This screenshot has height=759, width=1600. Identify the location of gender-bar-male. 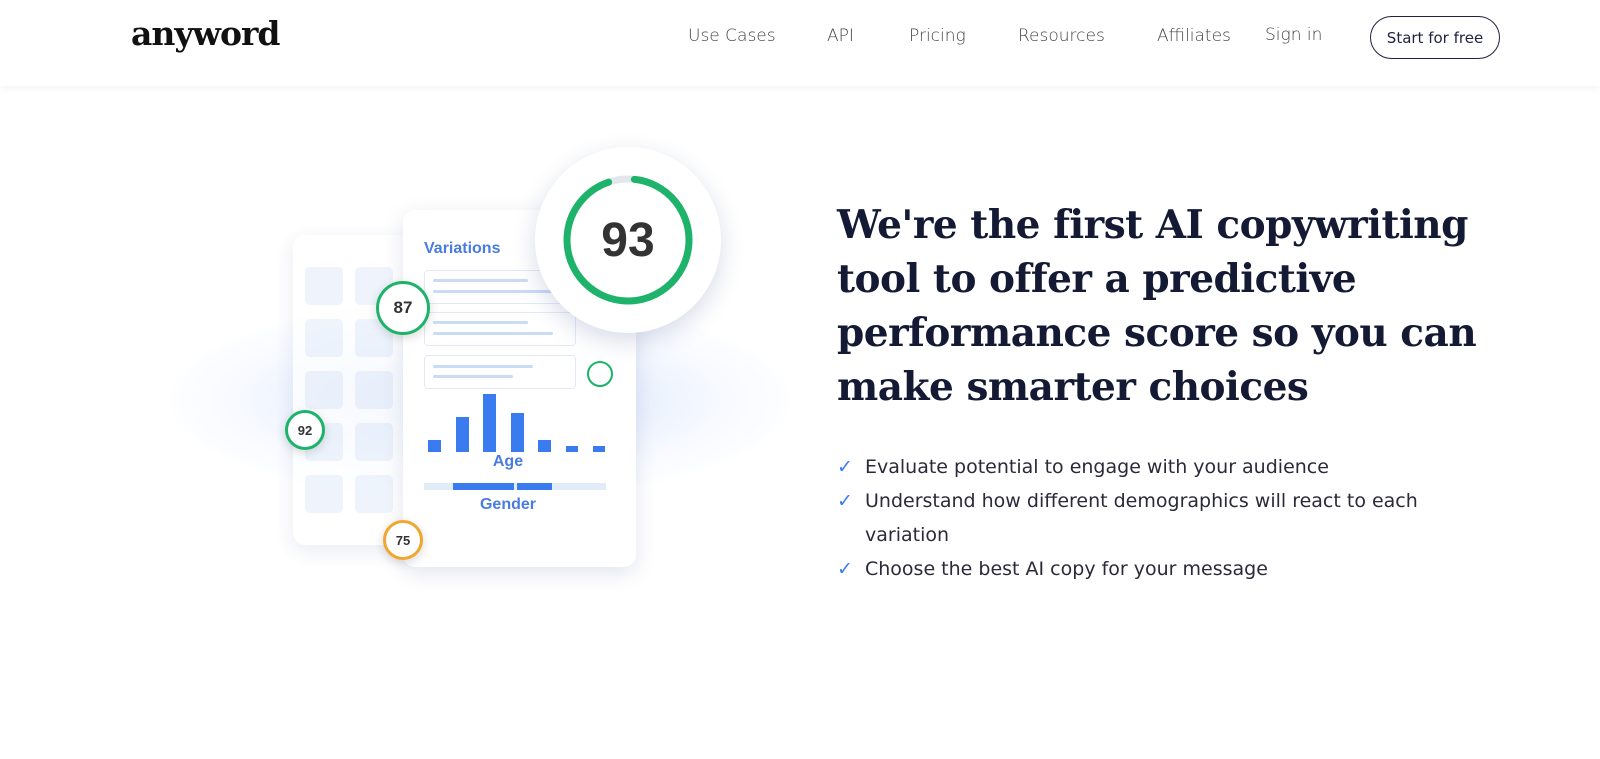
(483, 486).